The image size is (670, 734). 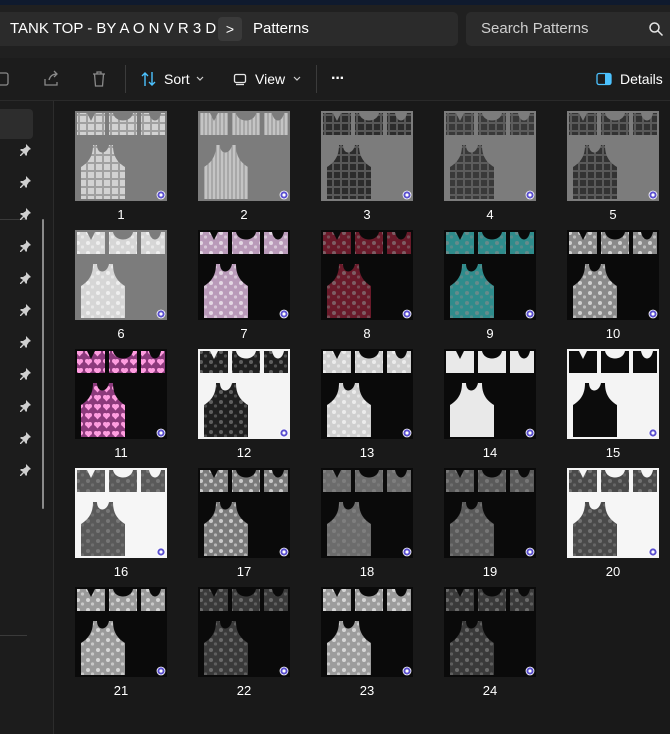 I want to click on thumbnail-label: 23, so click(x=367, y=690).